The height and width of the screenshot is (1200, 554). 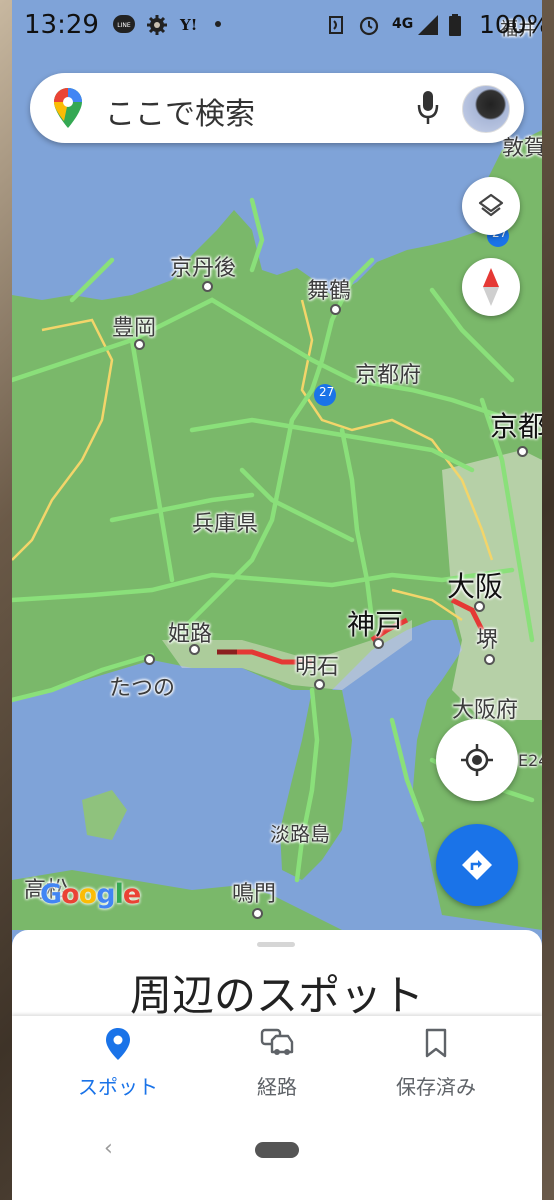 I want to click on place-osaka: 大阪, so click(x=475, y=585).